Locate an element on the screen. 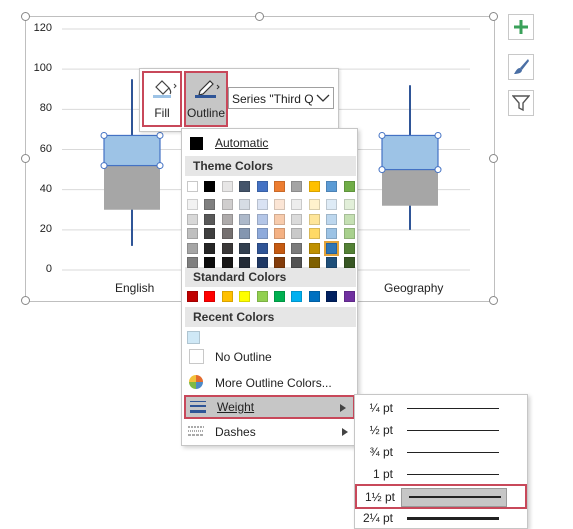 This screenshot has height=529, width=573. weight-option: ¾ pt is located at coordinates (441, 452).